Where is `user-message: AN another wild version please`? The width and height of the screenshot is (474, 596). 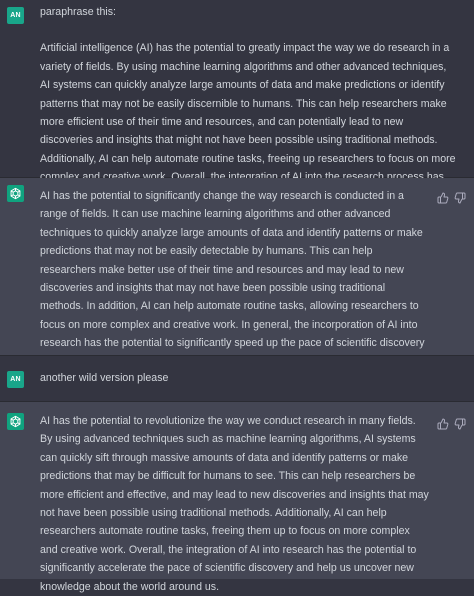
user-message: AN another wild version please is located at coordinates (237, 379).